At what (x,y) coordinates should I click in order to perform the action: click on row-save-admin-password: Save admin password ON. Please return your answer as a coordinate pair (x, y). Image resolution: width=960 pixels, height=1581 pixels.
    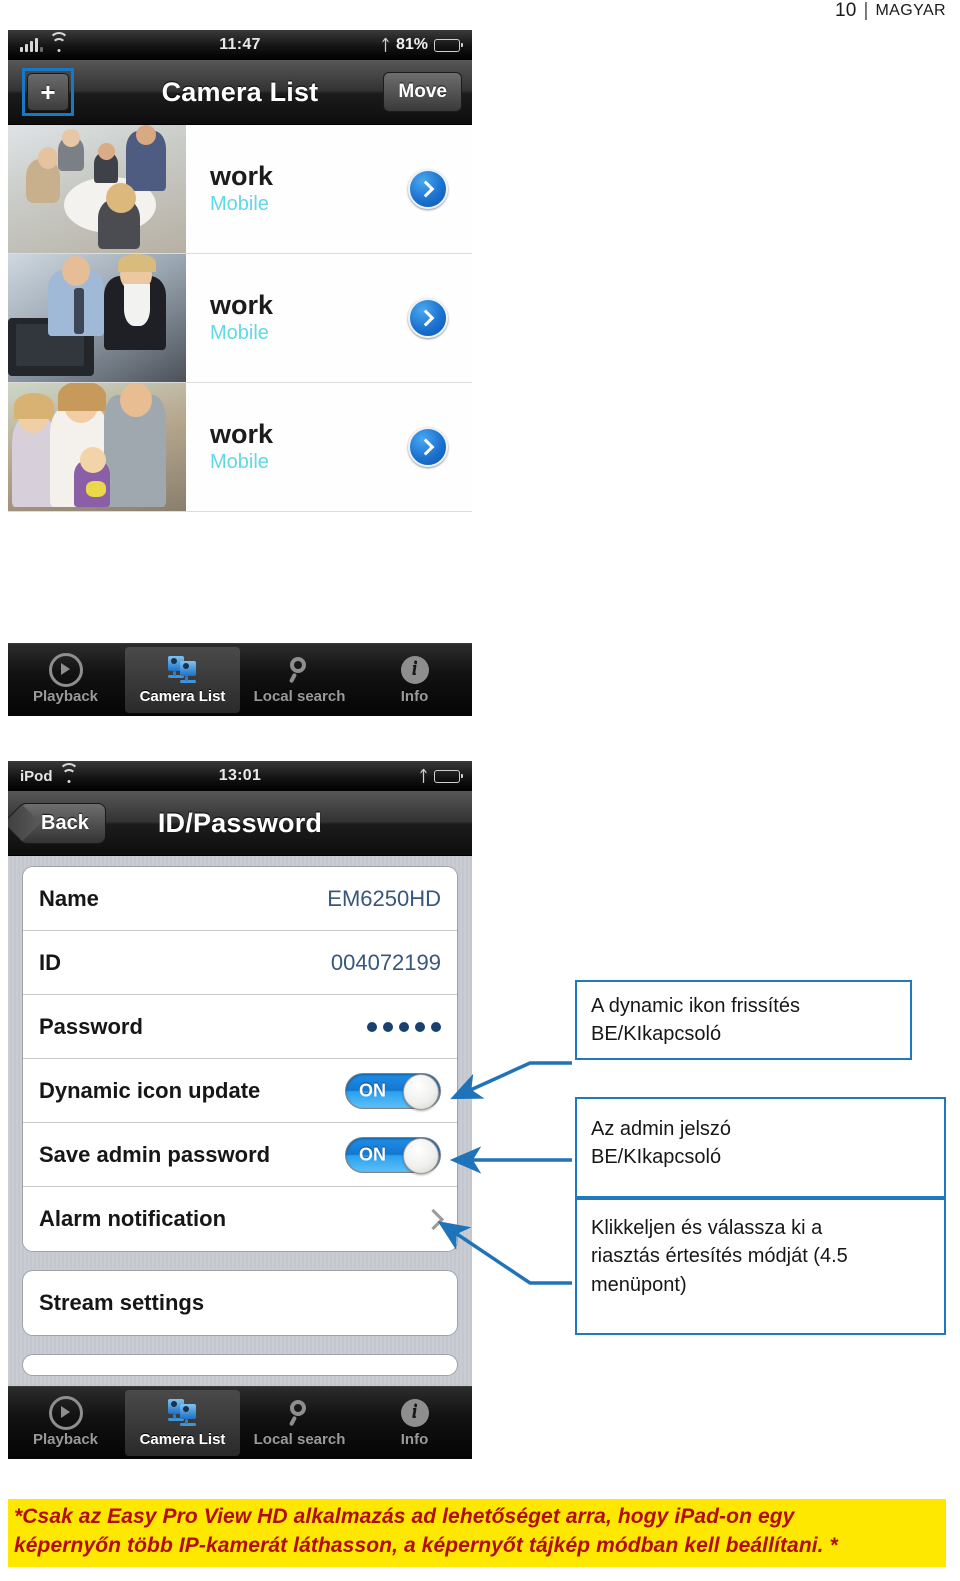
    Looking at the image, I should click on (240, 1155).